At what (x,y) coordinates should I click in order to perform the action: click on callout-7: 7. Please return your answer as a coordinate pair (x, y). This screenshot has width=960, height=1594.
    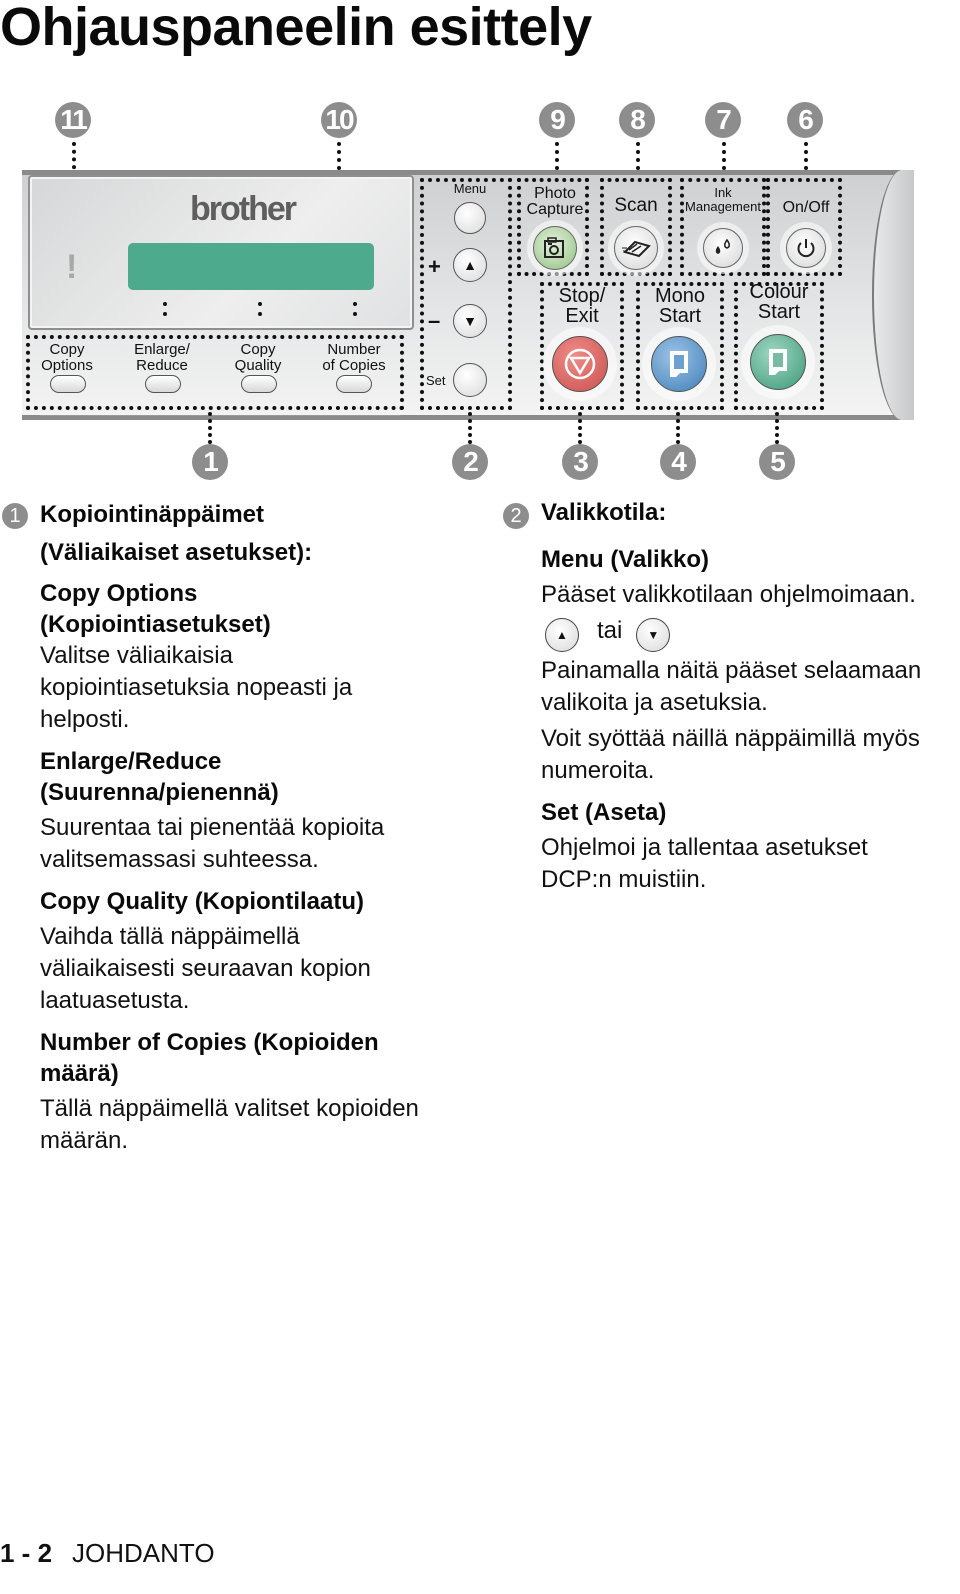
    Looking at the image, I should click on (723, 120).